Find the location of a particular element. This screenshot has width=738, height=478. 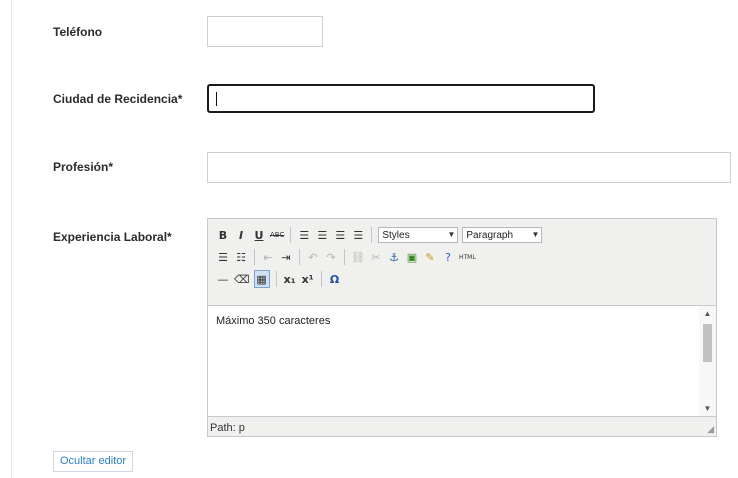

superscript-icon: x¹ is located at coordinates (308, 279).